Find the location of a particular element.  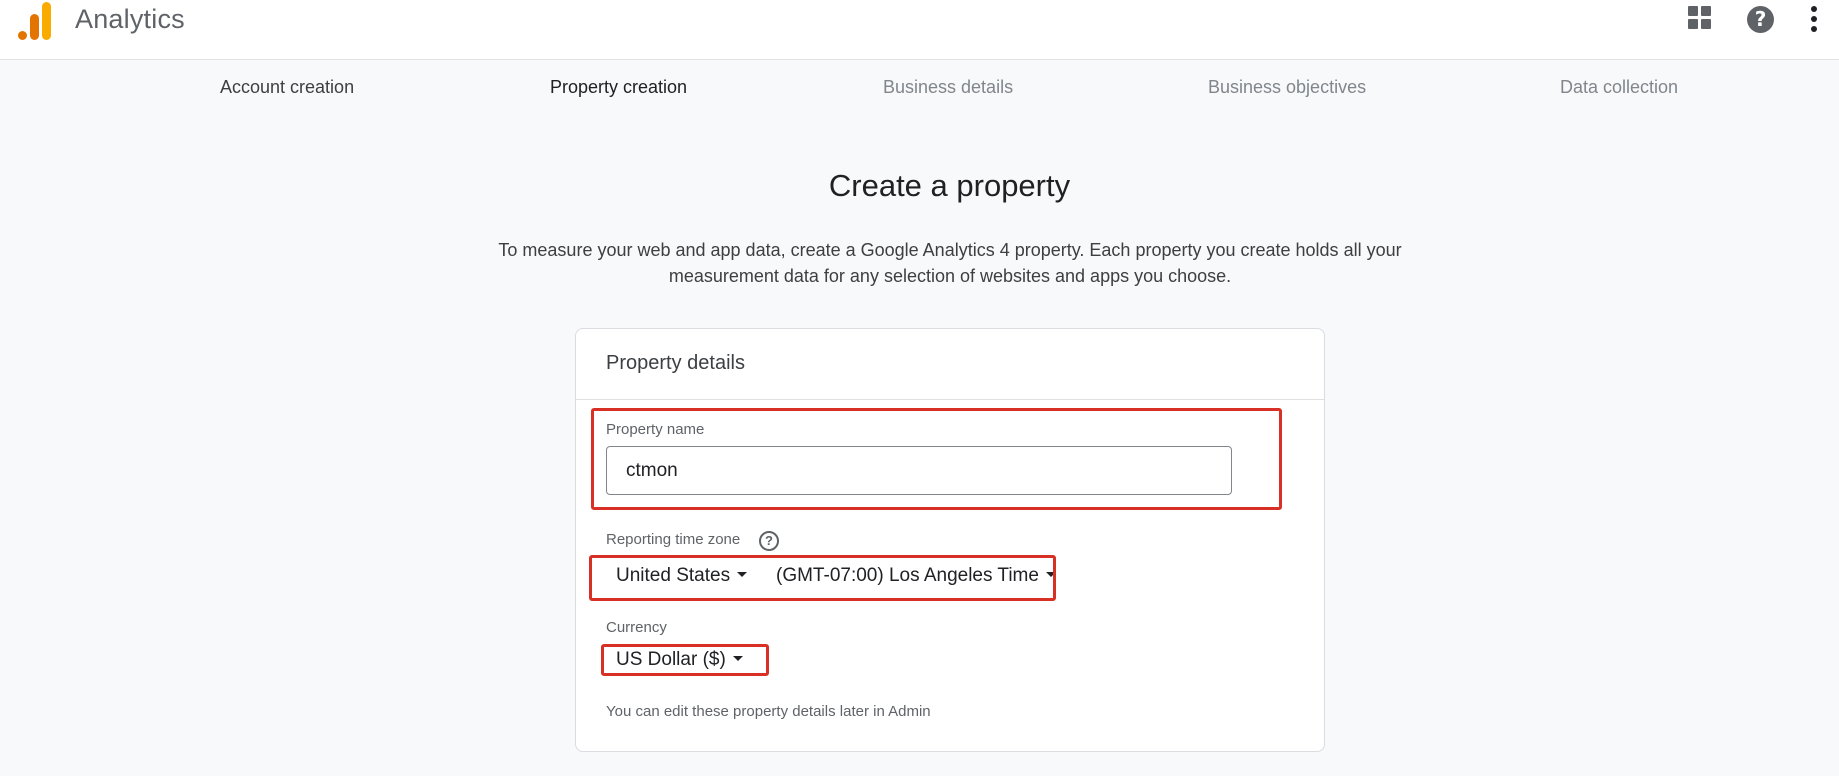

currency-select: US Dollar ($) is located at coordinates (679, 660).